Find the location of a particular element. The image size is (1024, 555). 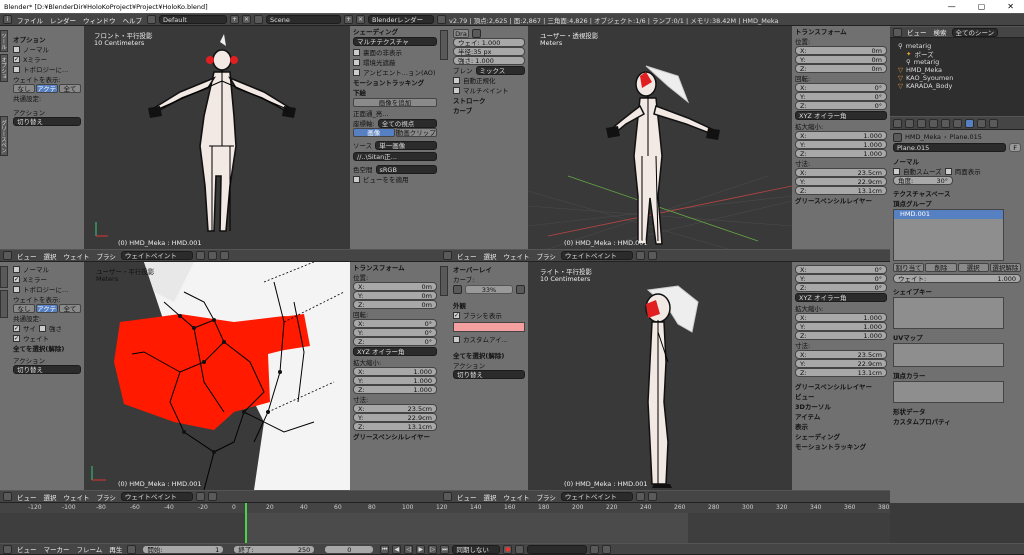

br-menu-brush: ブラシ is located at coordinates (546, 497).